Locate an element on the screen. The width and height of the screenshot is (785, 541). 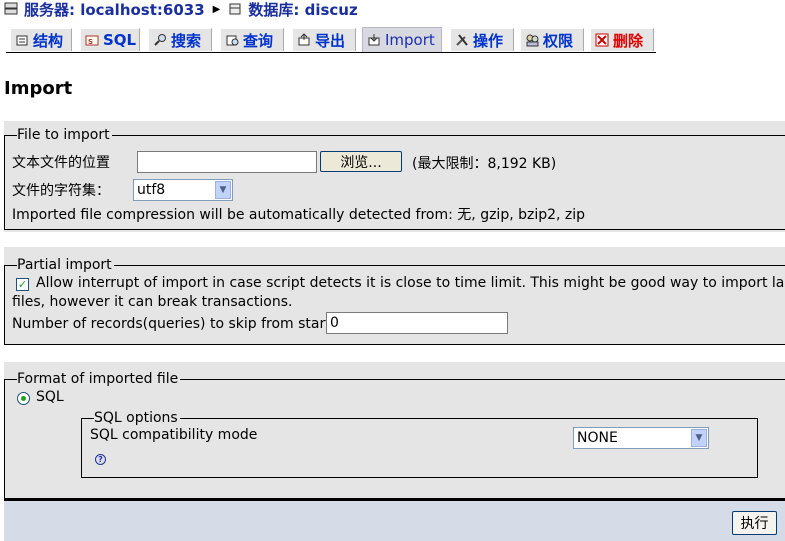
sql-icon: S is located at coordinates (92, 40).